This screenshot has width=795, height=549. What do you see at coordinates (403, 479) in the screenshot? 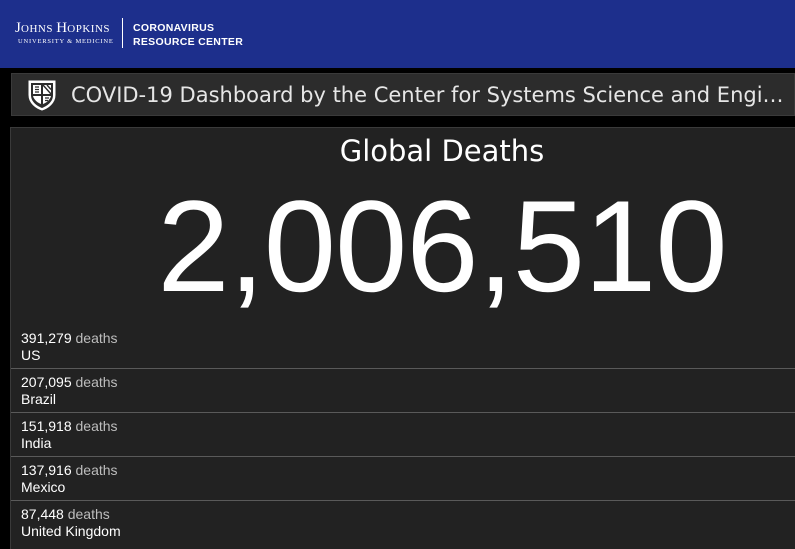
I see `list-item-mexico: 137,916 deaths Mexico` at bounding box center [403, 479].